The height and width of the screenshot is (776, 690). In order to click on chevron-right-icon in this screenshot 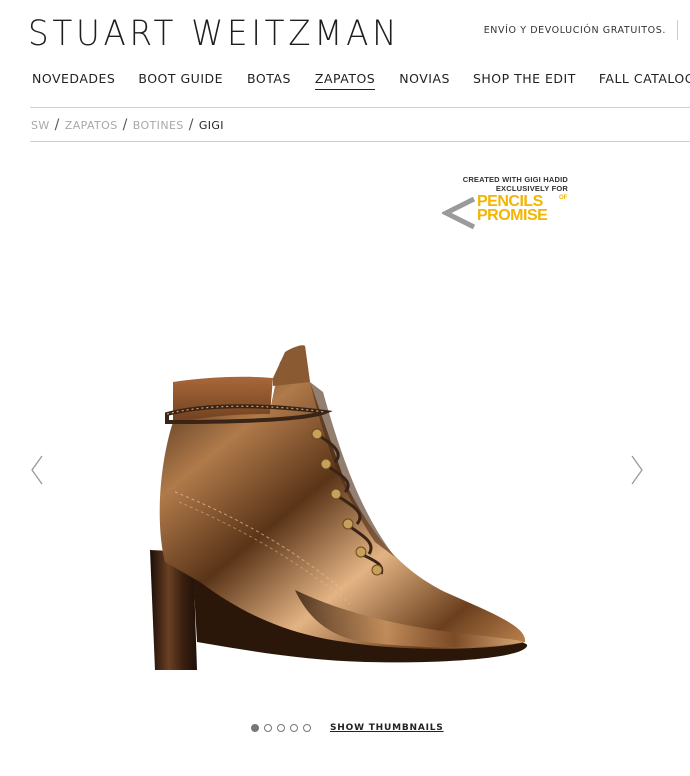, I will do `click(637, 470)`.